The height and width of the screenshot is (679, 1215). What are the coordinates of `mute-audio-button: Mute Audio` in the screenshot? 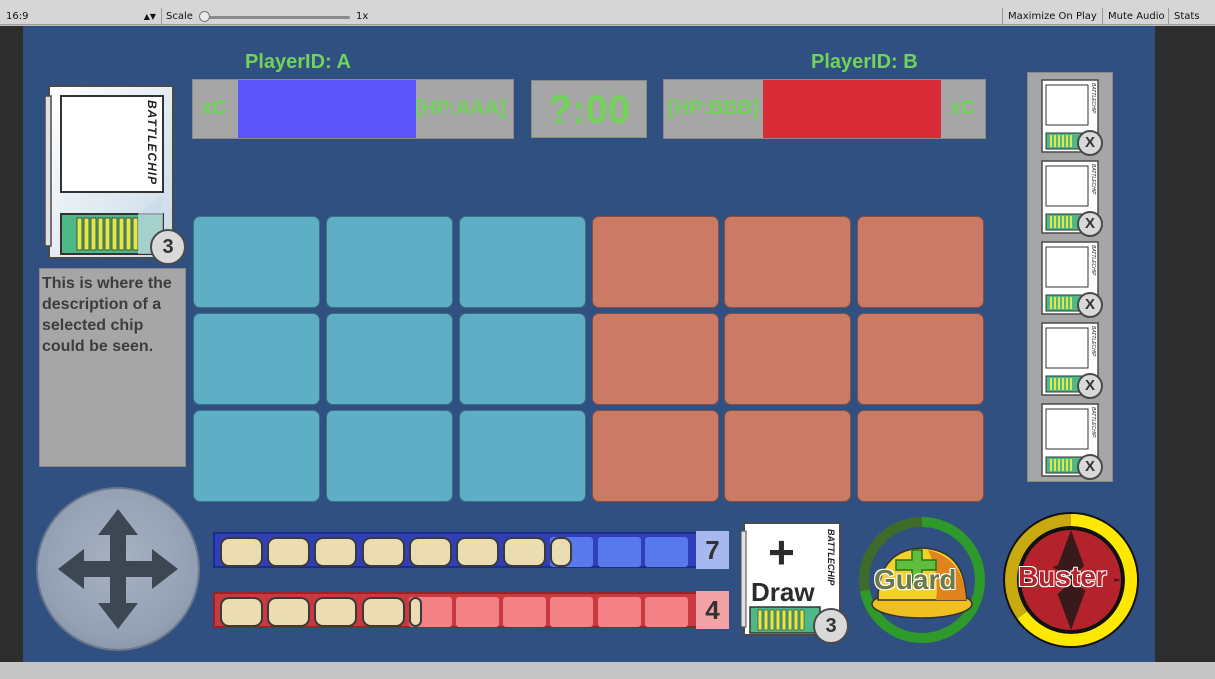 It's located at (1136, 16).